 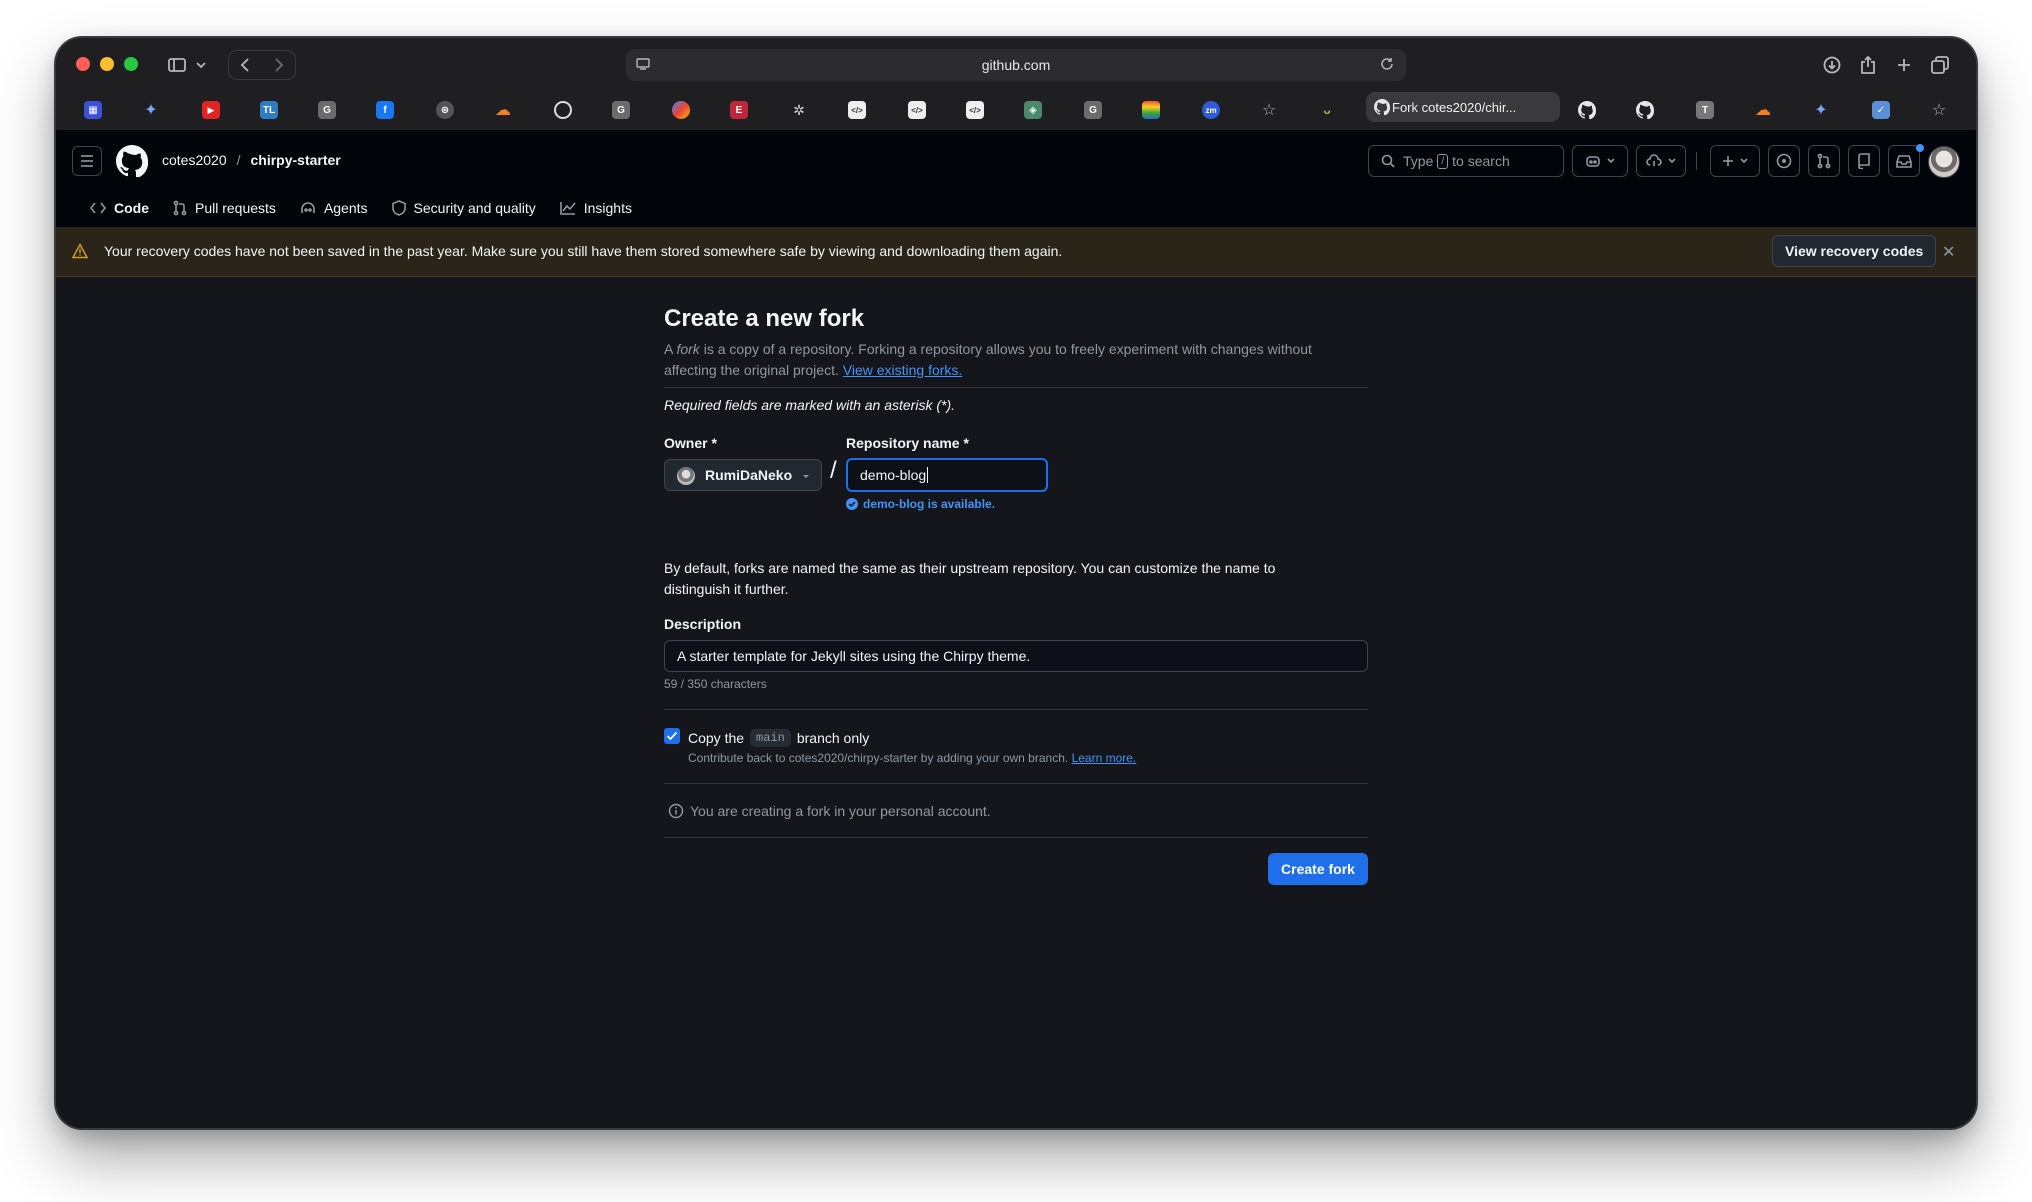 I want to click on copilot-button, so click(x=1600, y=161).